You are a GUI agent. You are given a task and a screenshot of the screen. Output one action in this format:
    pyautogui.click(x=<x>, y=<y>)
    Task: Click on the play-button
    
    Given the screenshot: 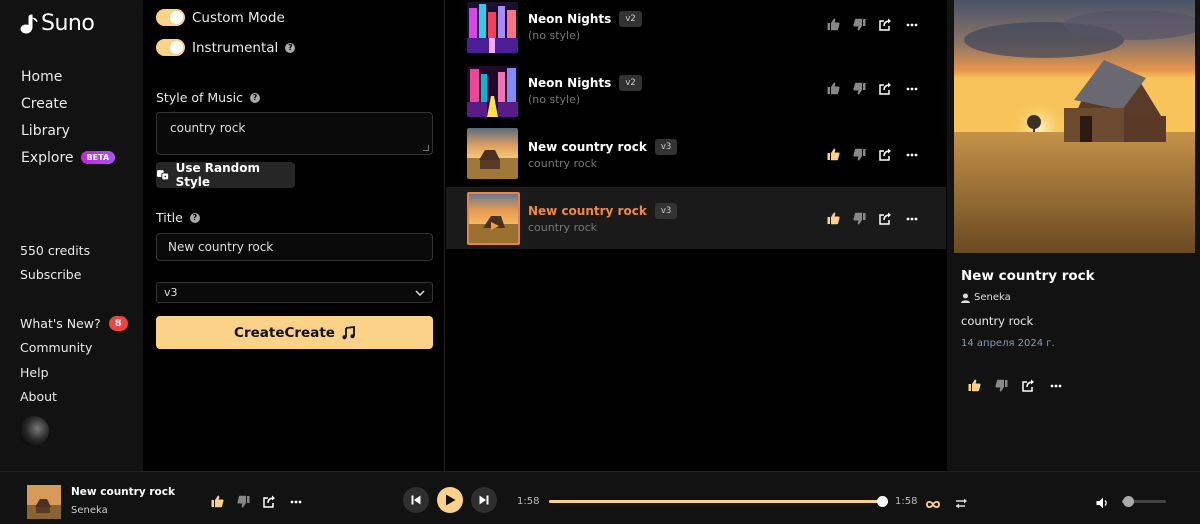 What is the action you would take?
    pyautogui.click(x=450, y=500)
    